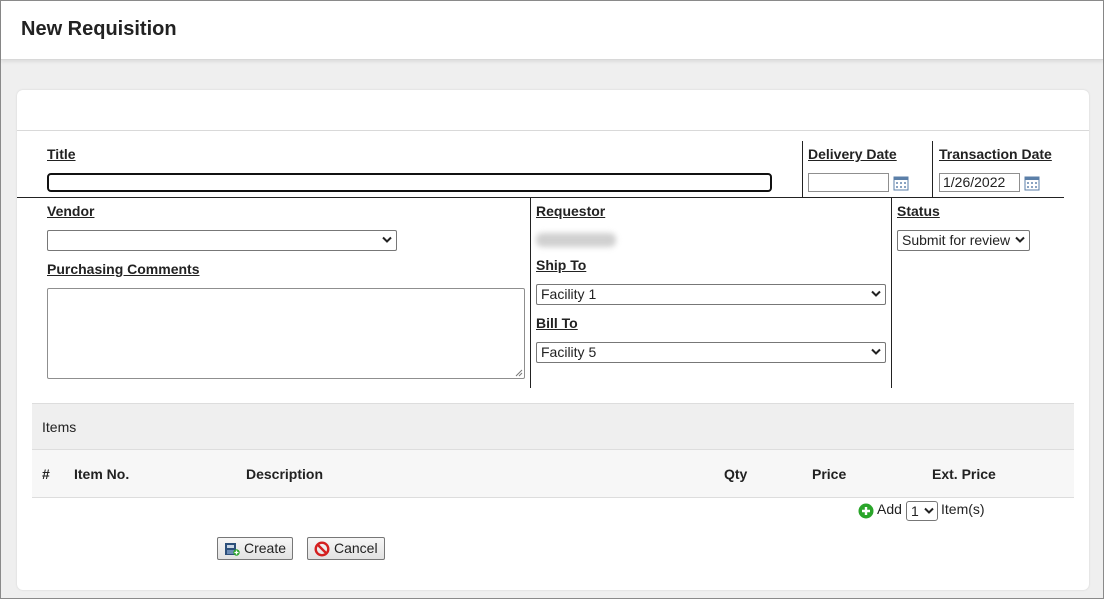 The height and width of the screenshot is (599, 1104). What do you see at coordinates (59, 427) in the screenshot?
I see `items-section-label: Items` at bounding box center [59, 427].